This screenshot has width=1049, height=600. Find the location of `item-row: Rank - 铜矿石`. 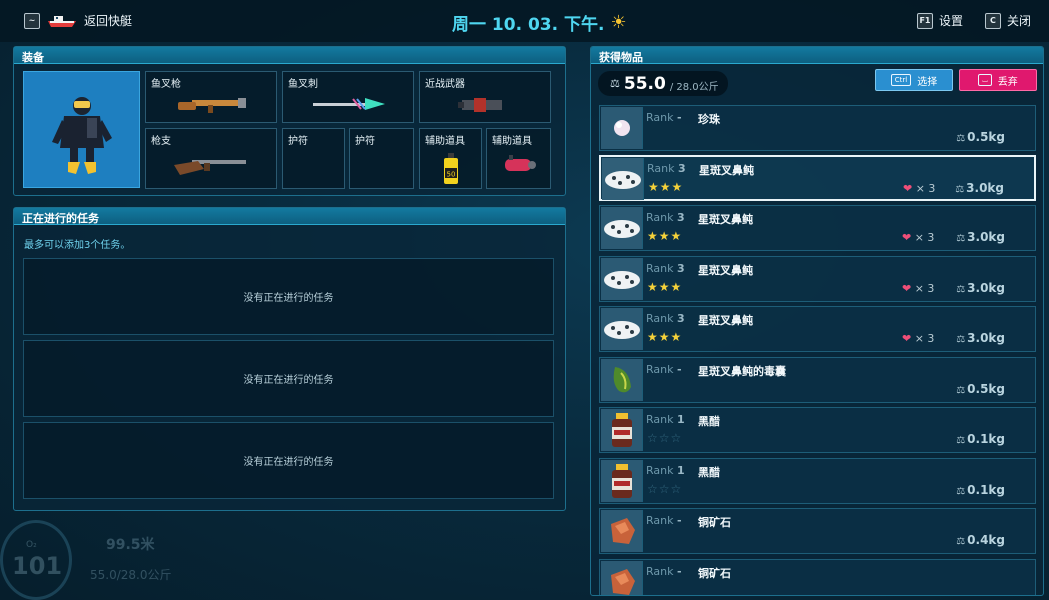

item-row: Rank - 铜矿石 is located at coordinates (817, 577).